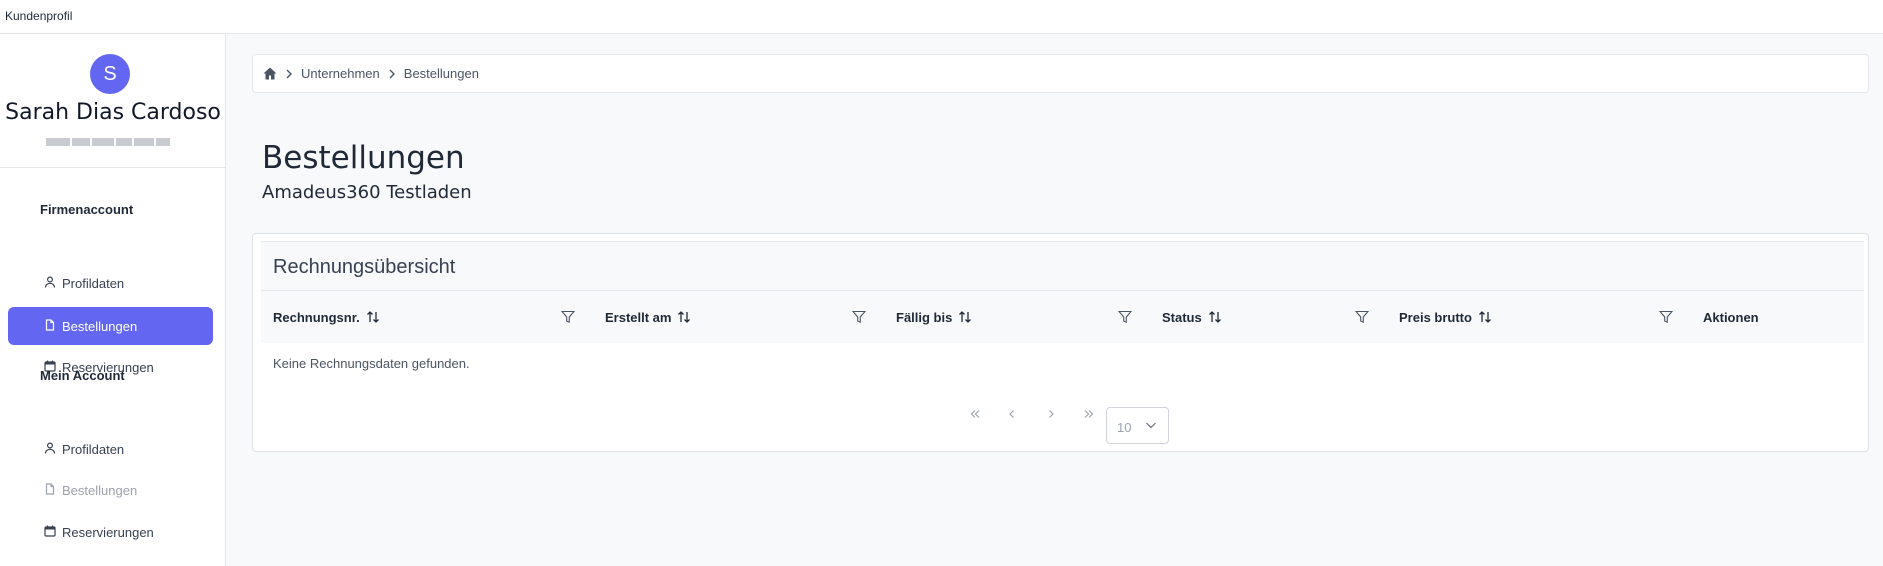 This screenshot has width=1883, height=566. I want to click on breadcrumb: Unternehmen Bestellungen, so click(1060, 73).